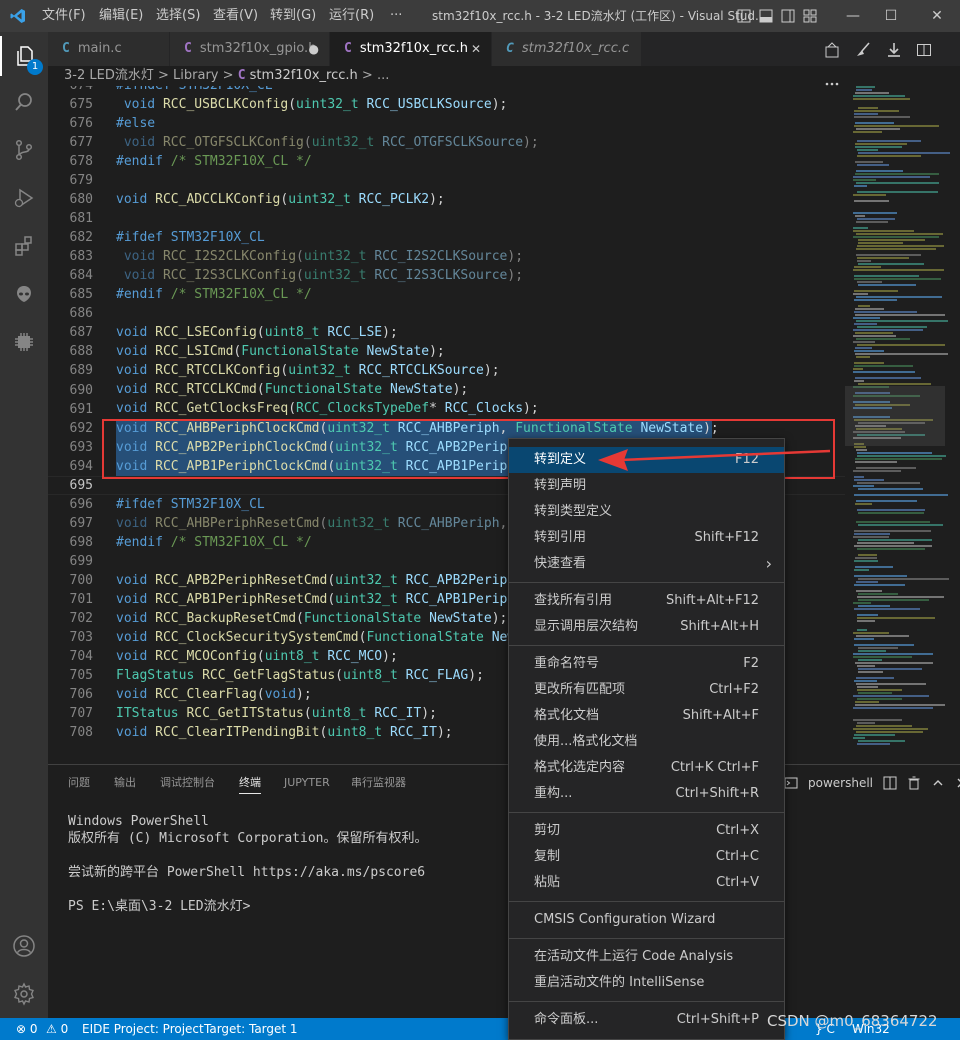  I want to click on close-window-button: ✕, so click(937, 16).